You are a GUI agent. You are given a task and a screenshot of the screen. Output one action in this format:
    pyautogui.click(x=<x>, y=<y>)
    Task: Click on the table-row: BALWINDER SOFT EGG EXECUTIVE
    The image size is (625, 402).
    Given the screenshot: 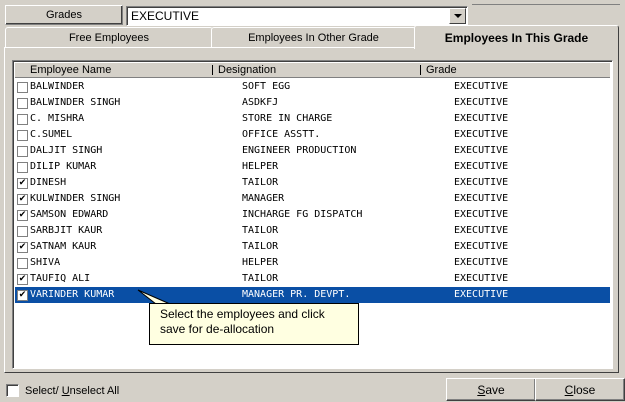 What is the action you would take?
    pyautogui.click(x=312, y=87)
    